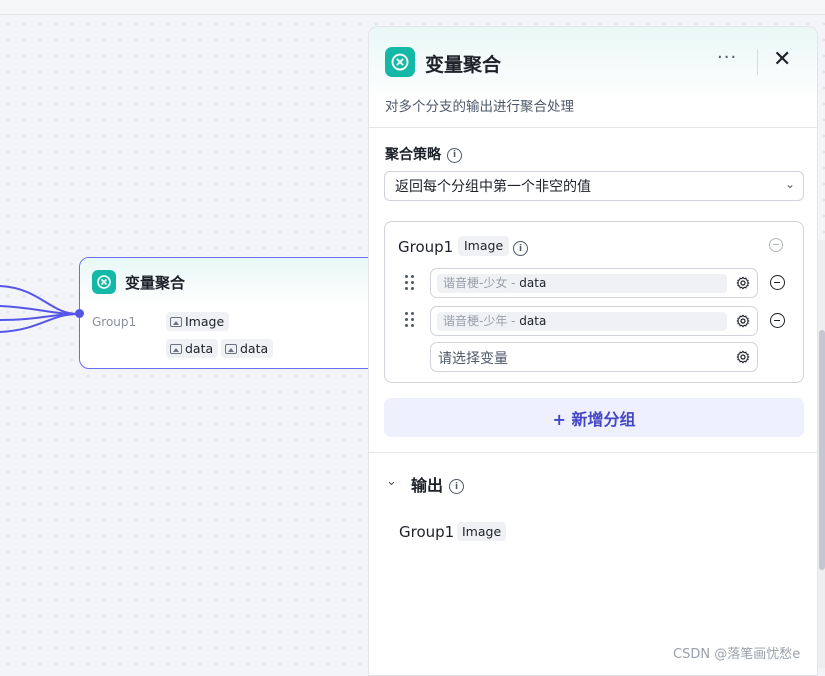  Describe the element at coordinates (412, 7) in the screenshot. I see `top-toolbar-strip` at that location.